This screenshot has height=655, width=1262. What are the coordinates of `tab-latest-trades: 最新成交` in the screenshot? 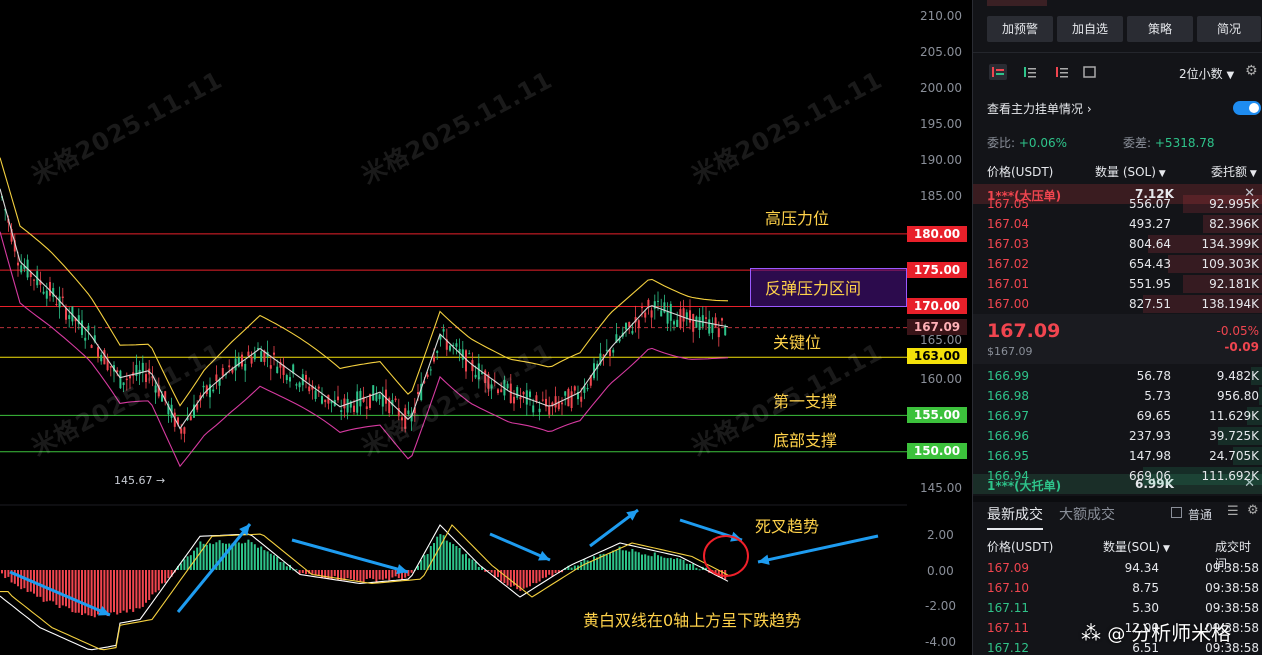 It's located at (1015, 517).